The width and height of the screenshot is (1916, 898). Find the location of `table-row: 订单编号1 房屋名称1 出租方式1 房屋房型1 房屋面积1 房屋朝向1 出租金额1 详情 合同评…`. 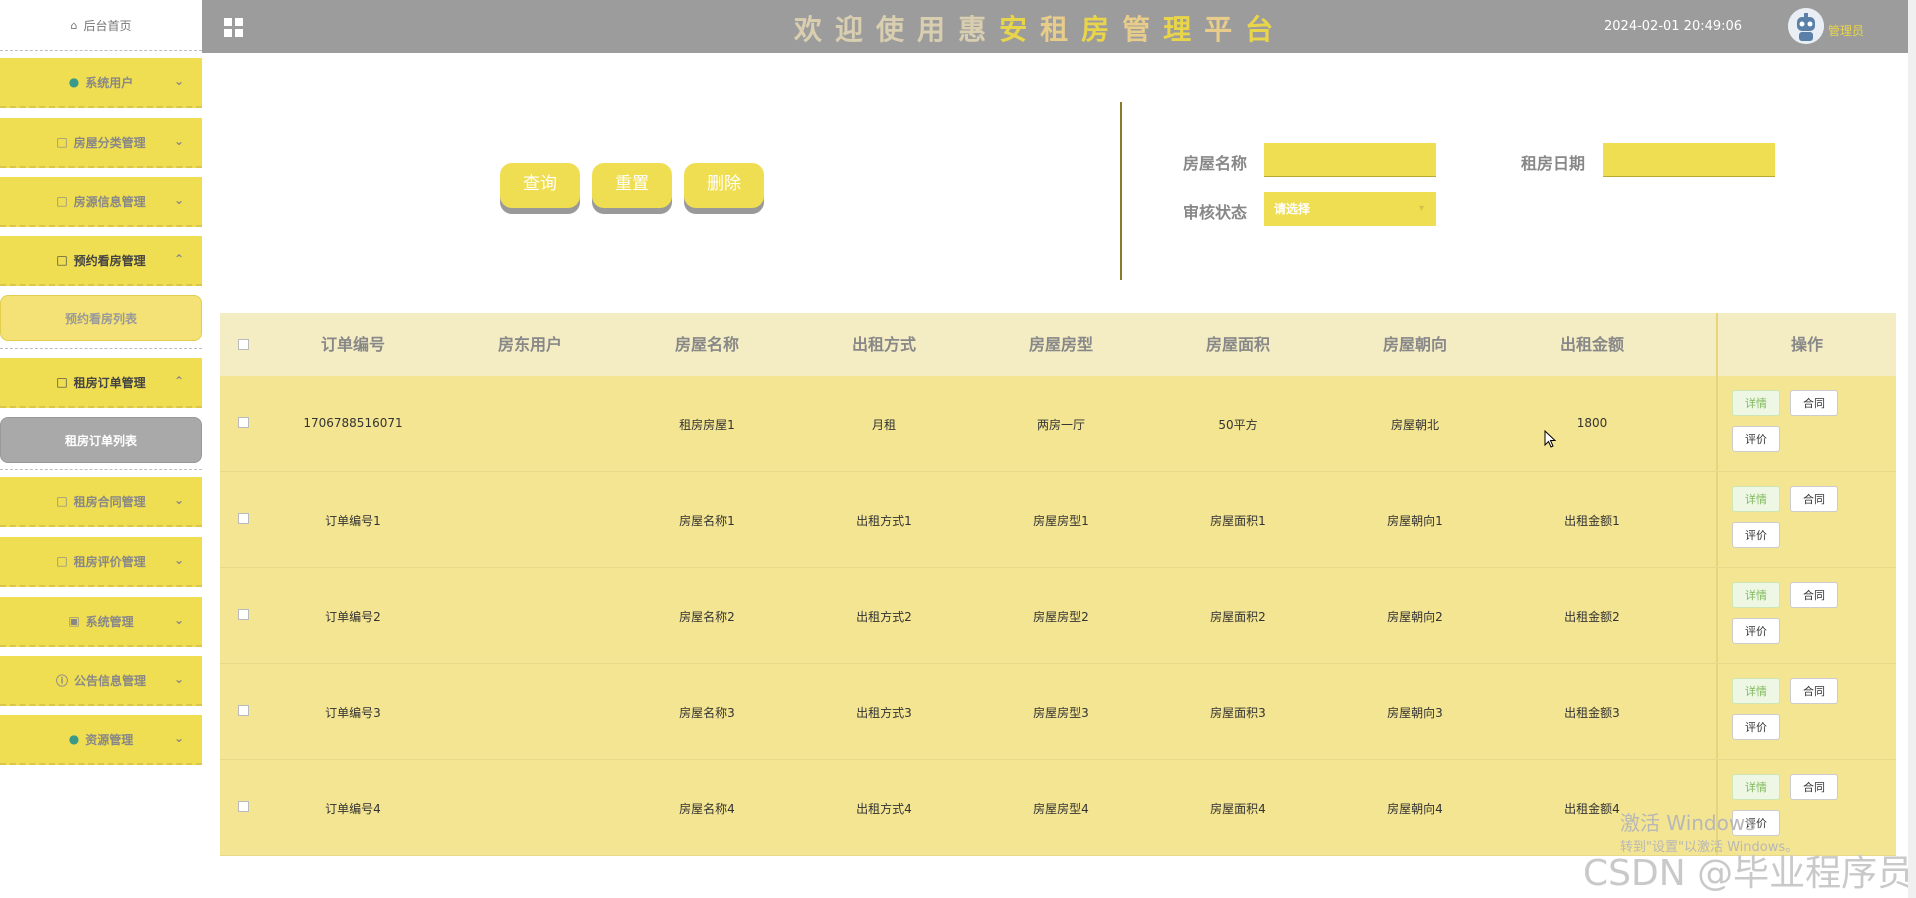

table-row: 订单编号1 房屋名称1 出租方式1 房屋房型1 房屋面积1 房屋朝向1 出租金额1 详情 合同评… is located at coordinates (1058, 520).